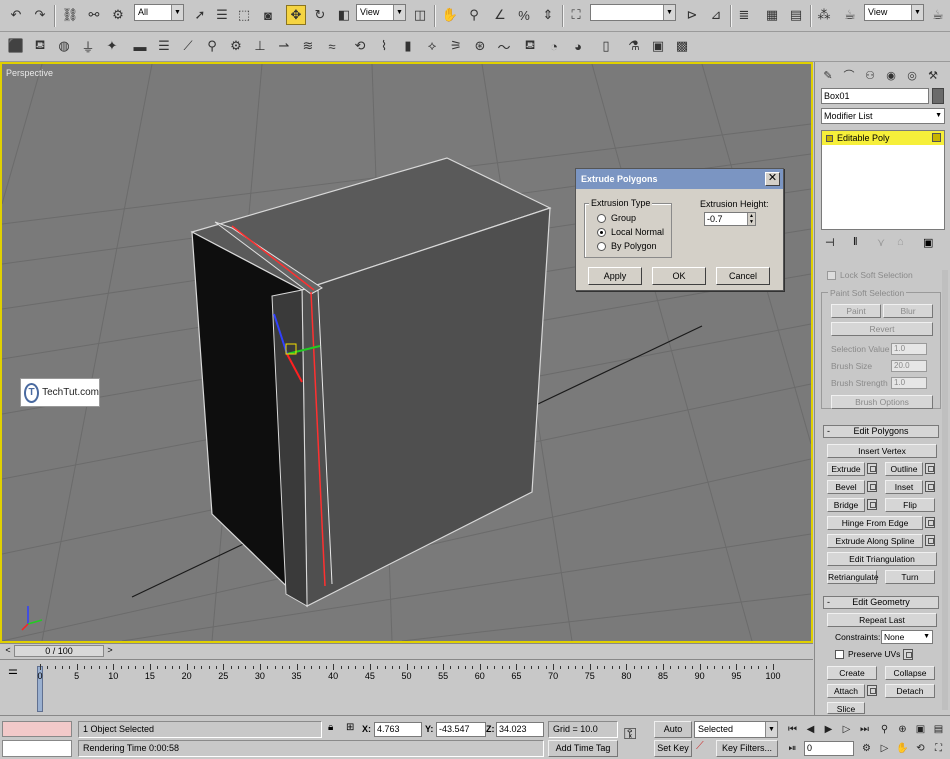 This screenshot has width=950, height=759. I want to click on angle-snap-icon: ∠, so click(500, 15).